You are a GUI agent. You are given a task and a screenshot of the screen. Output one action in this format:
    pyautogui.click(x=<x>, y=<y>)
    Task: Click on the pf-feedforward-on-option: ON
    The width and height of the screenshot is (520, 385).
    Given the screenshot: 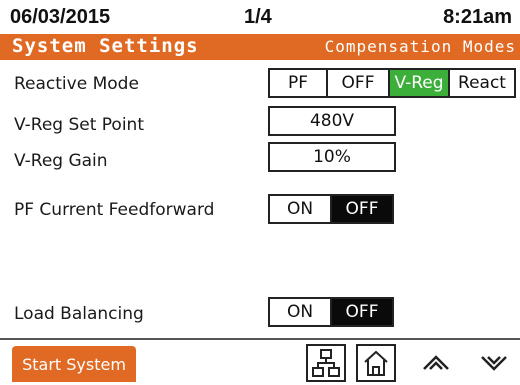 What is the action you would take?
    pyautogui.click(x=301, y=209)
    